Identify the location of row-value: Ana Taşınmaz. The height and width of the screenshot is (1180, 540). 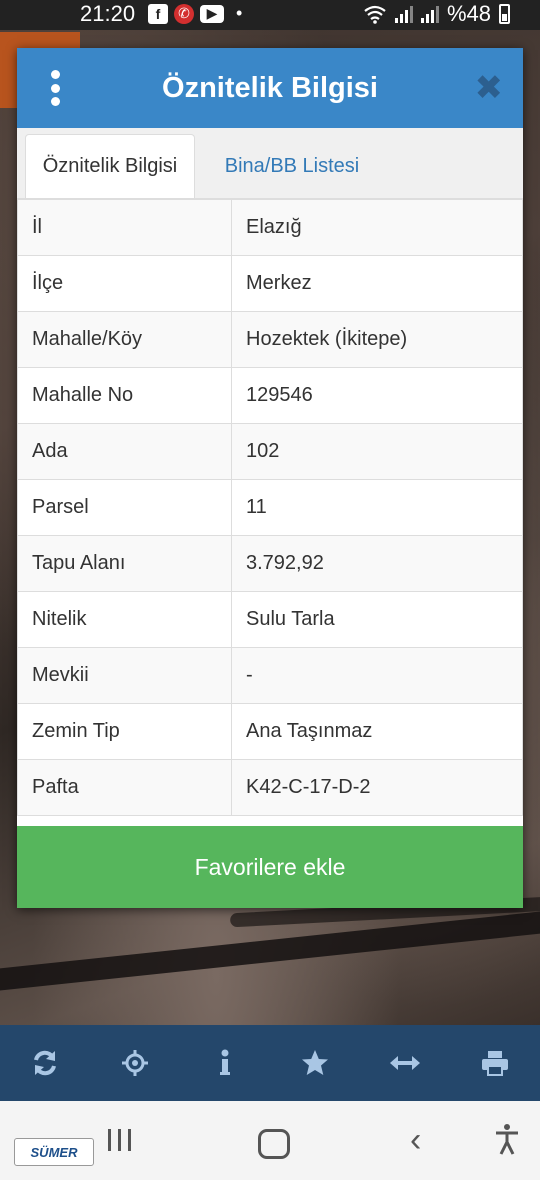
(377, 731).